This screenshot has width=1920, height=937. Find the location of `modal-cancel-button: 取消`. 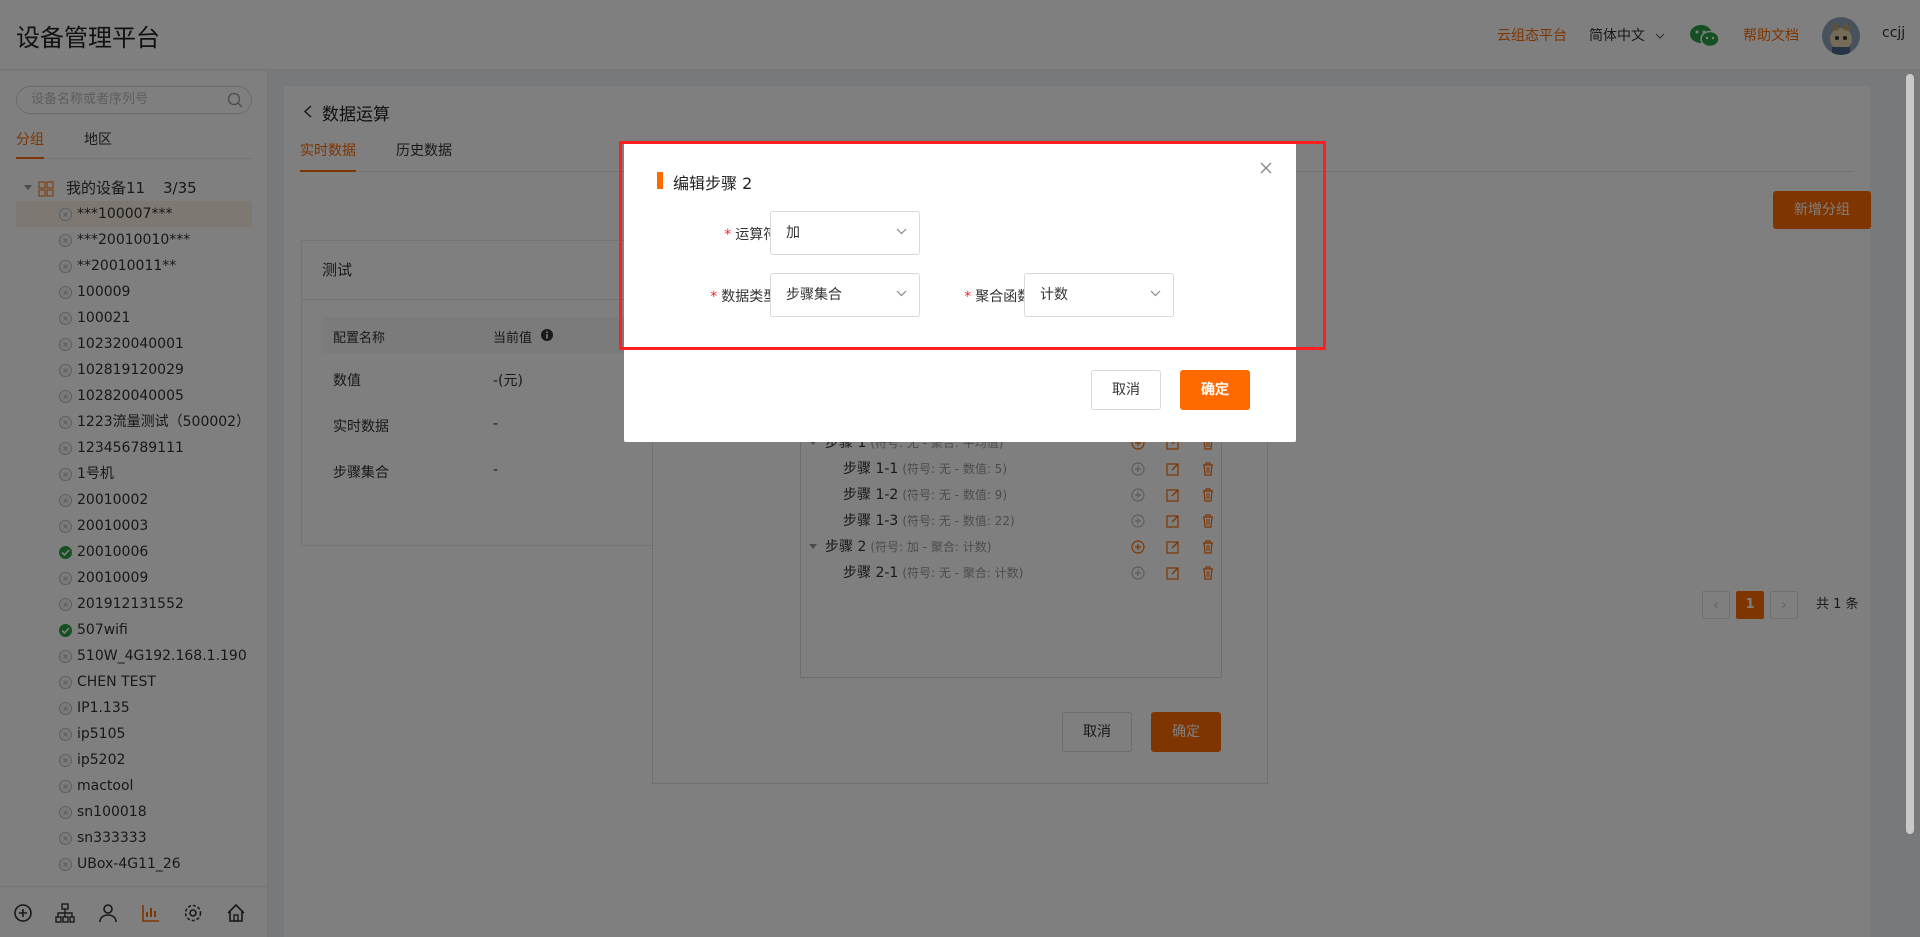

modal-cancel-button: 取消 is located at coordinates (1126, 390).